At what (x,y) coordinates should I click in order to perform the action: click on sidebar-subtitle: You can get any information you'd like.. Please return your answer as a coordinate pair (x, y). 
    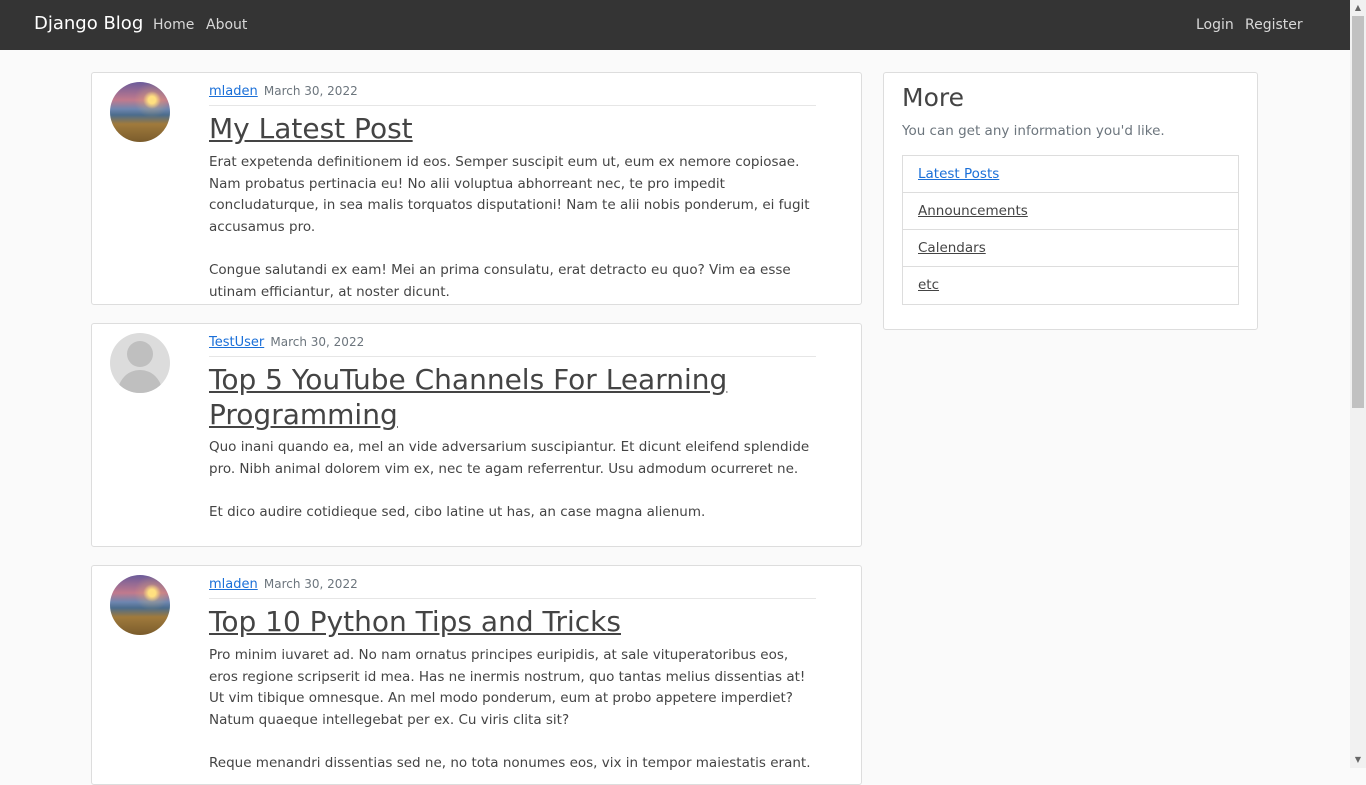
    Looking at the image, I should click on (1033, 131).